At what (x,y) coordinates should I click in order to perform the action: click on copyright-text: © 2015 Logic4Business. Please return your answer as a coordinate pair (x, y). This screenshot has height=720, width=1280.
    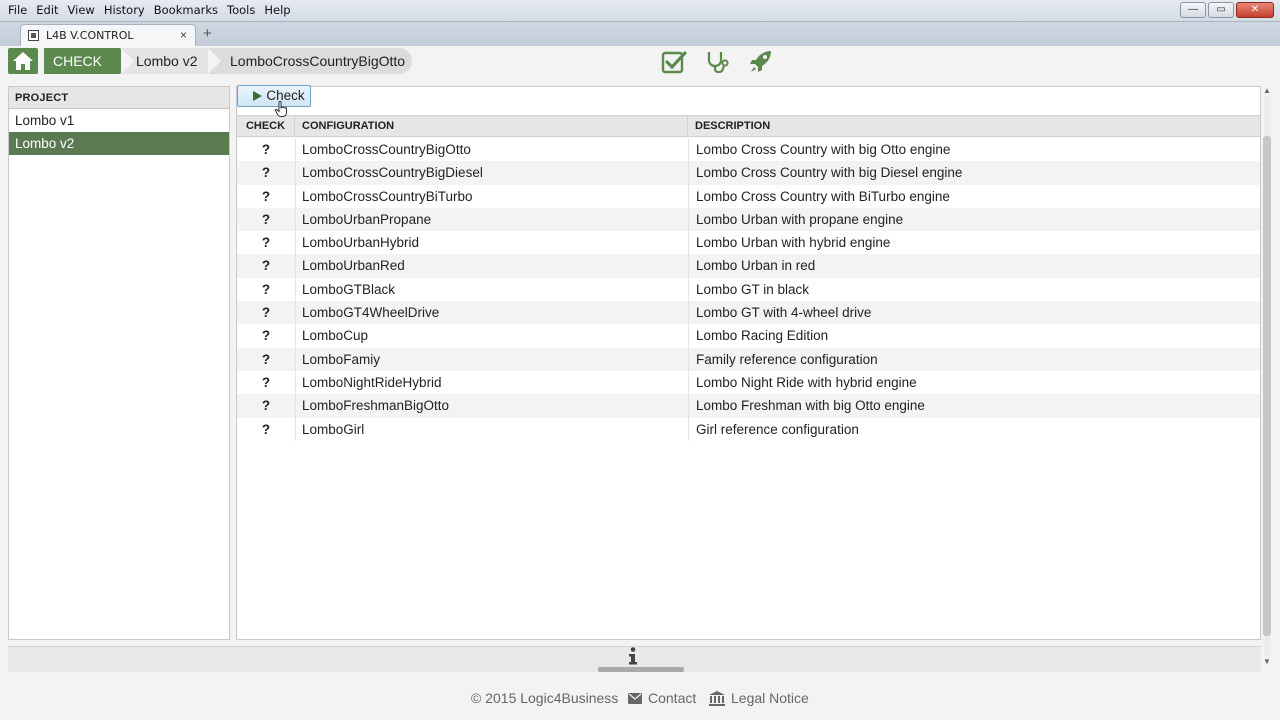
    Looking at the image, I should click on (545, 698).